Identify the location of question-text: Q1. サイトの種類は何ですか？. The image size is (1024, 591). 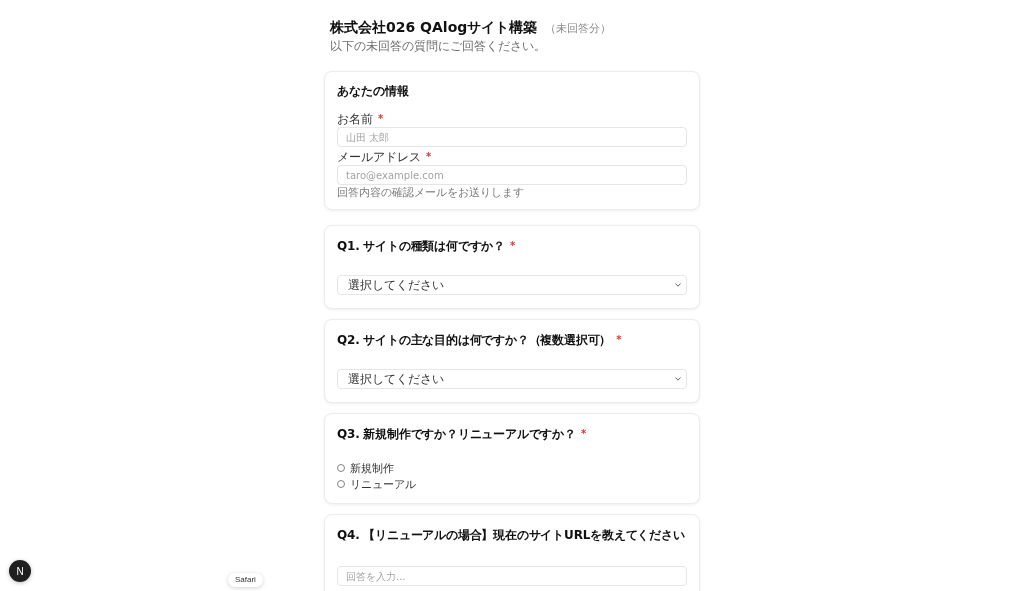
(421, 246).